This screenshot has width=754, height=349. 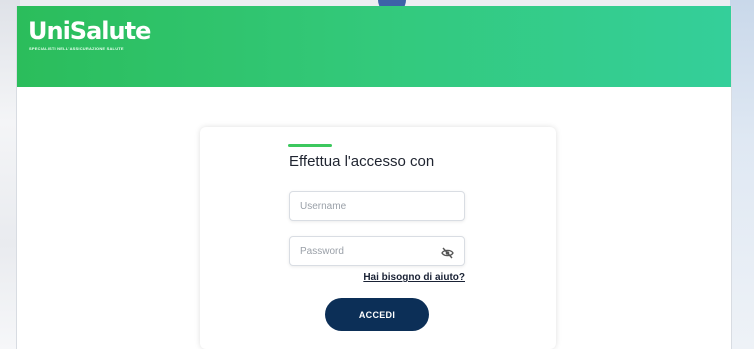 I want to click on login-button: ACCEDI, so click(x=377, y=314).